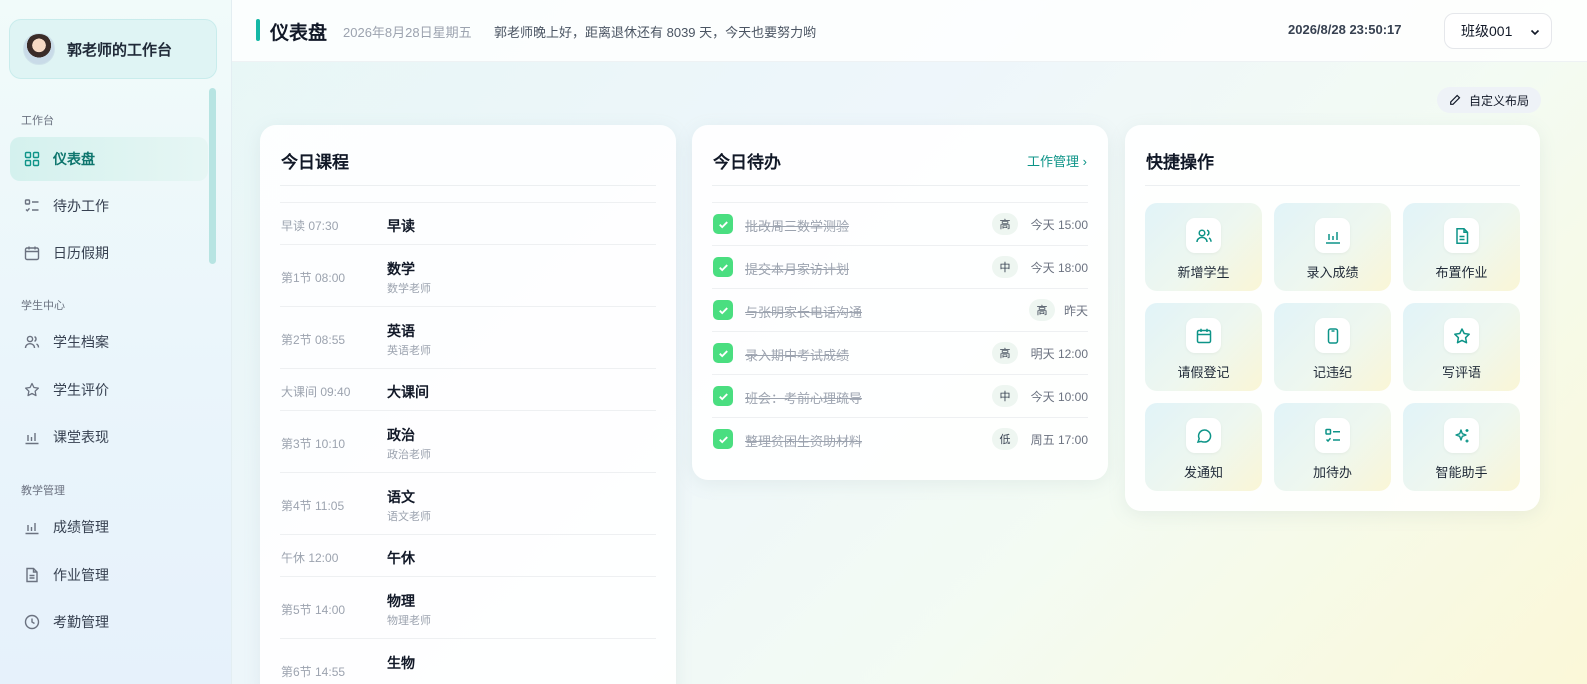 Image resolution: width=1587 pixels, height=684 pixels. I want to click on quick-action-label: 写评语, so click(1461, 372).